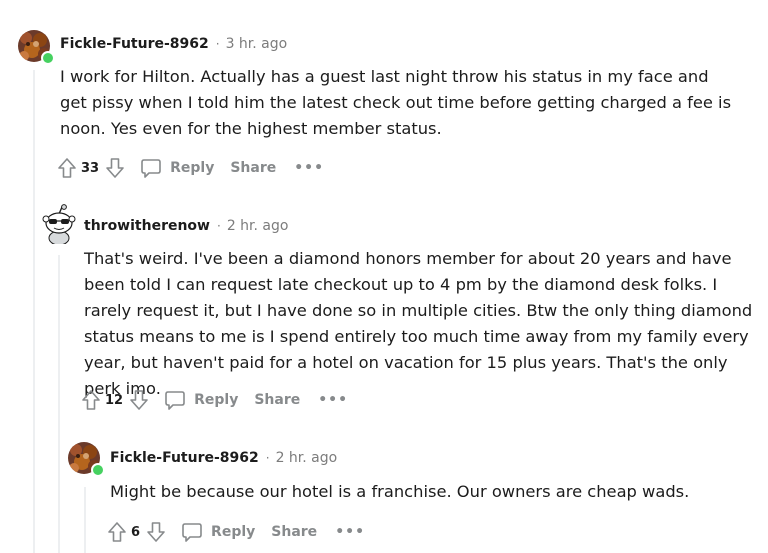 The width and height of the screenshot is (768, 553). Describe the element at coordinates (90, 168) in the screenshot. I see `vote-score: 33` at that location.